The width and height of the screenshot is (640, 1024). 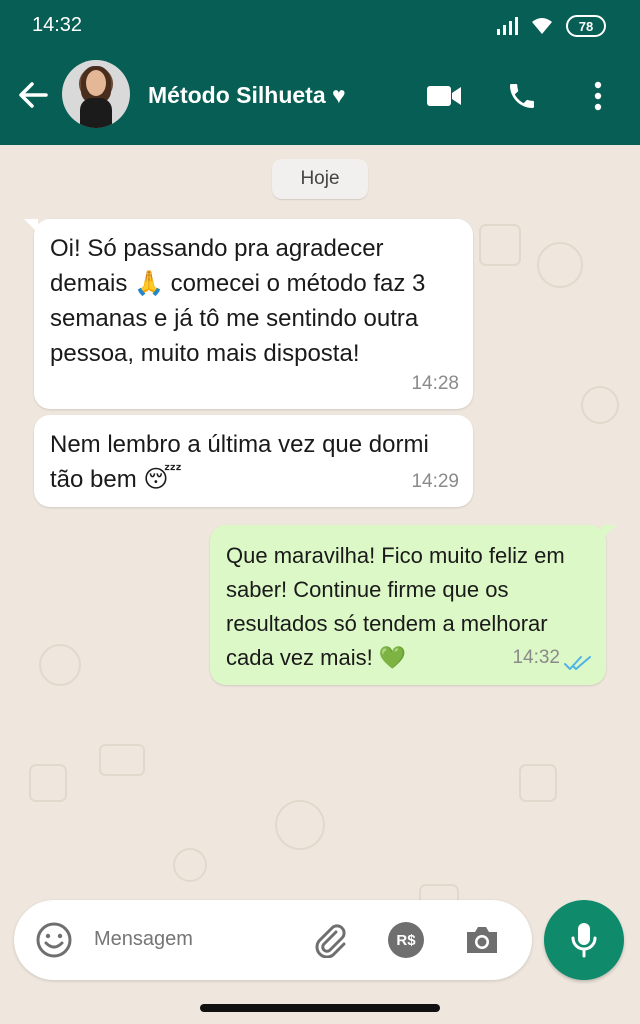 What do you see at coordinates (320, 1008) in the screenshot?
I see `home-indicator` at bounding box center [320, 1008].